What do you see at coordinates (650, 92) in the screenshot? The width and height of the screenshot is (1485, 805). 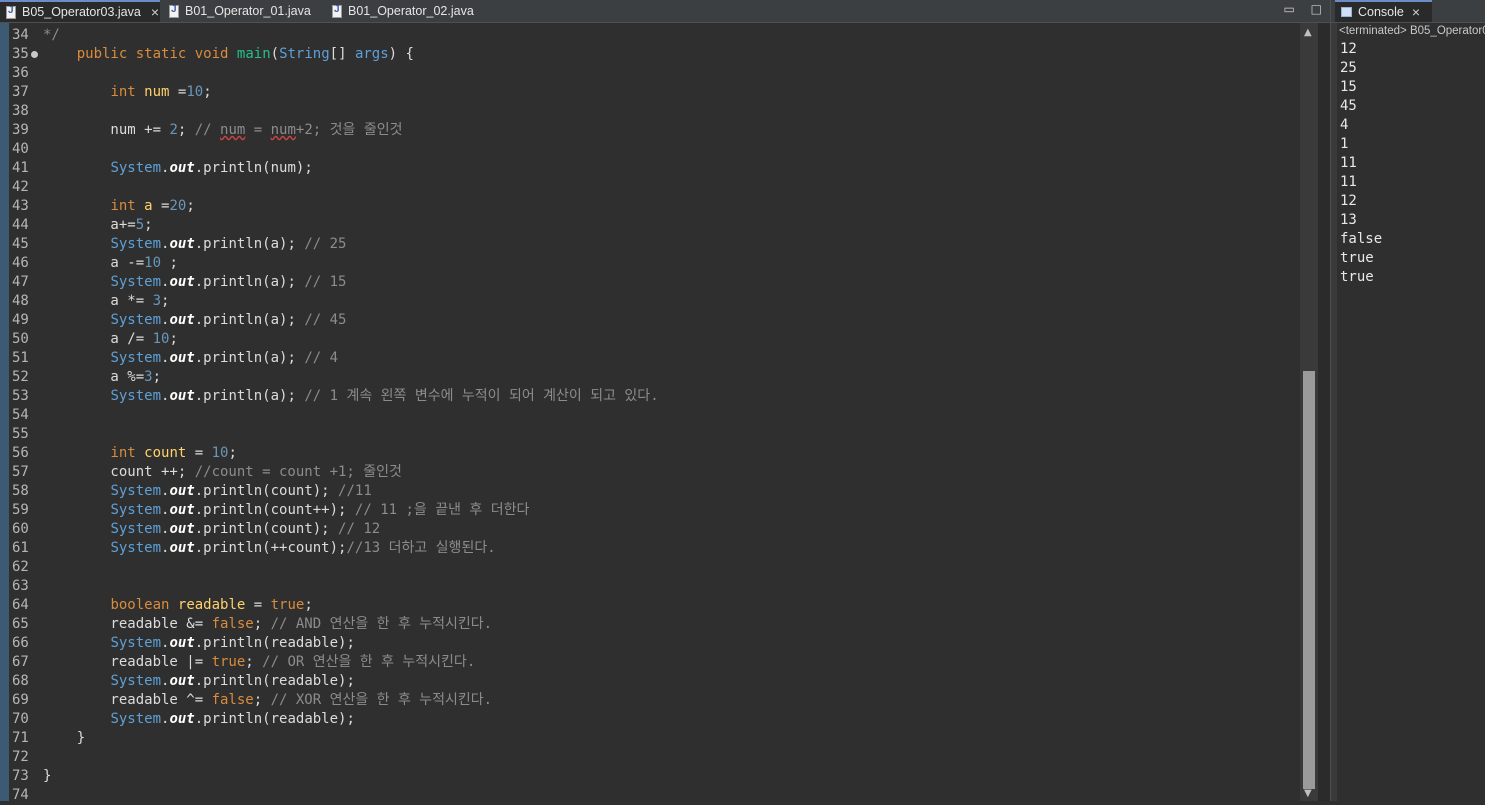 I see `code-line: 37 int num =10;` at bounding box center [650, 92].